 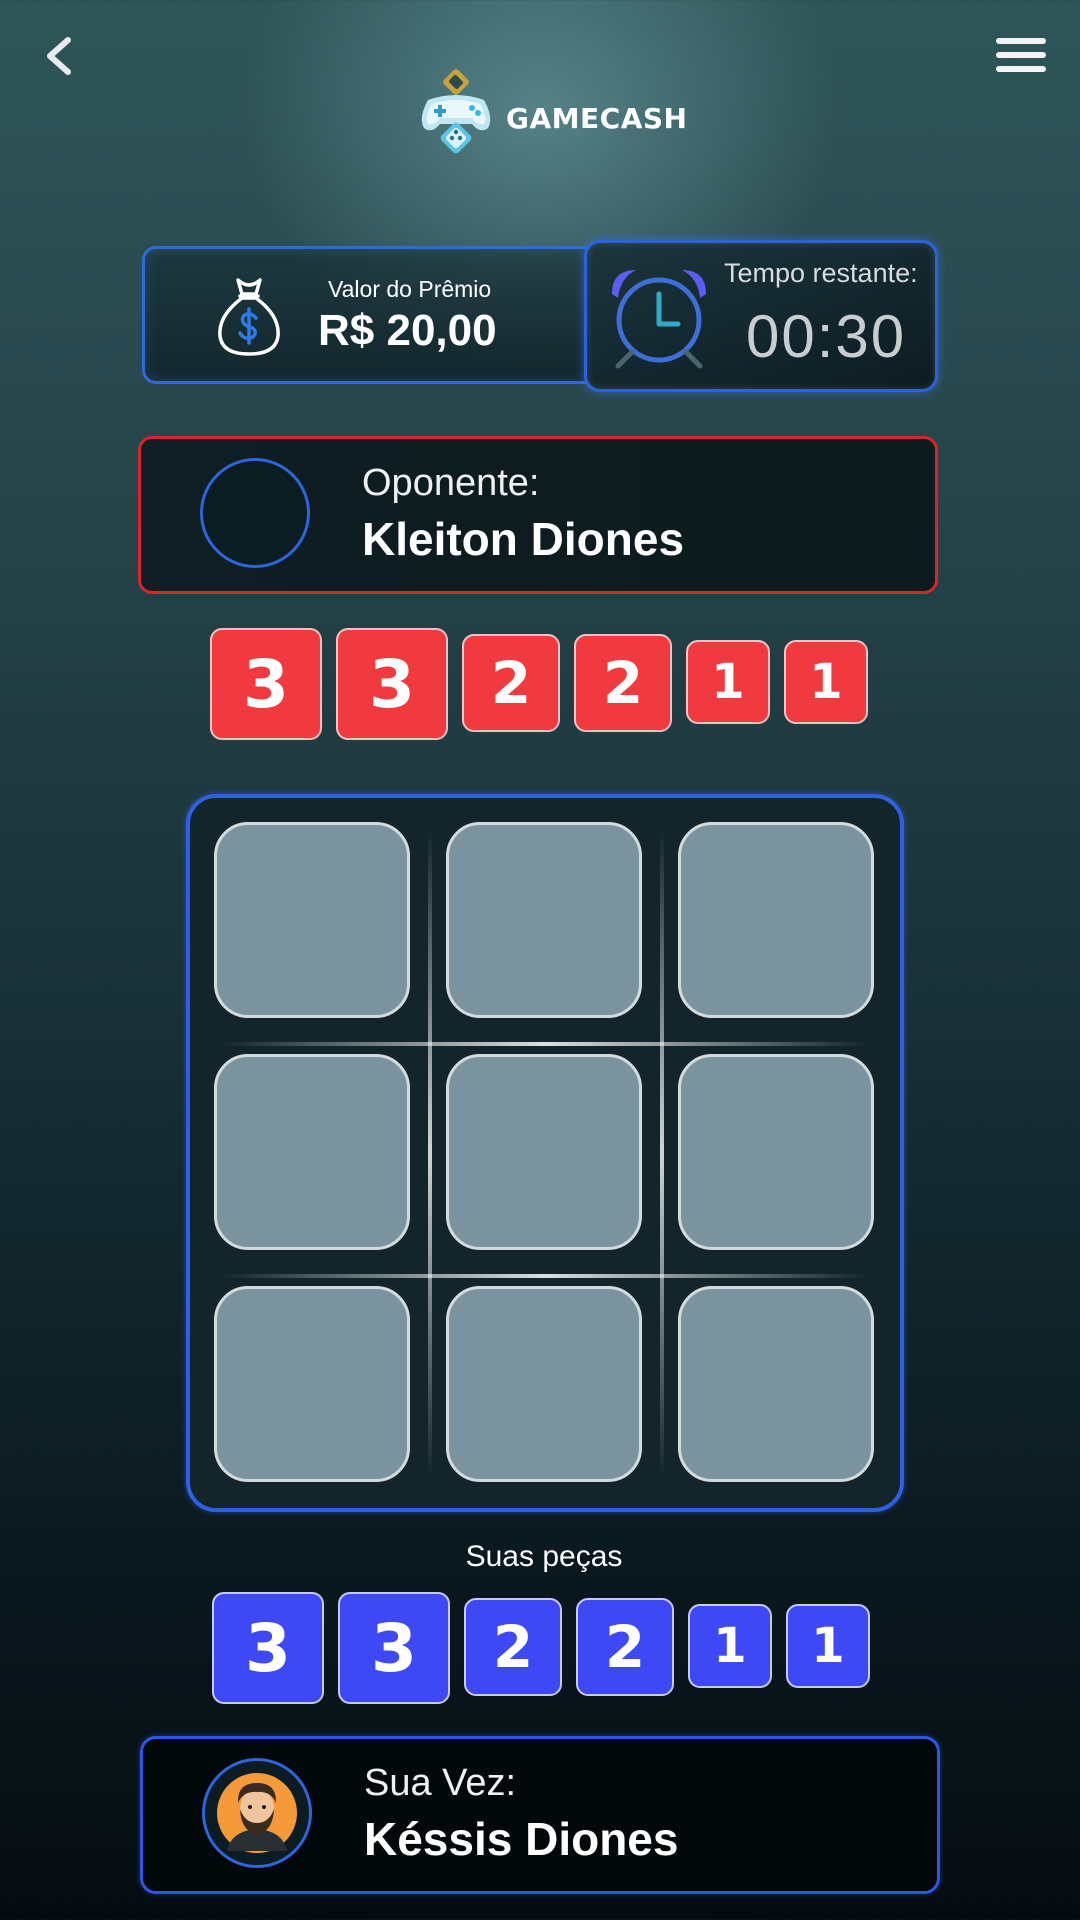 I want to click on opponent-avatar, so click(x=255, y=513).